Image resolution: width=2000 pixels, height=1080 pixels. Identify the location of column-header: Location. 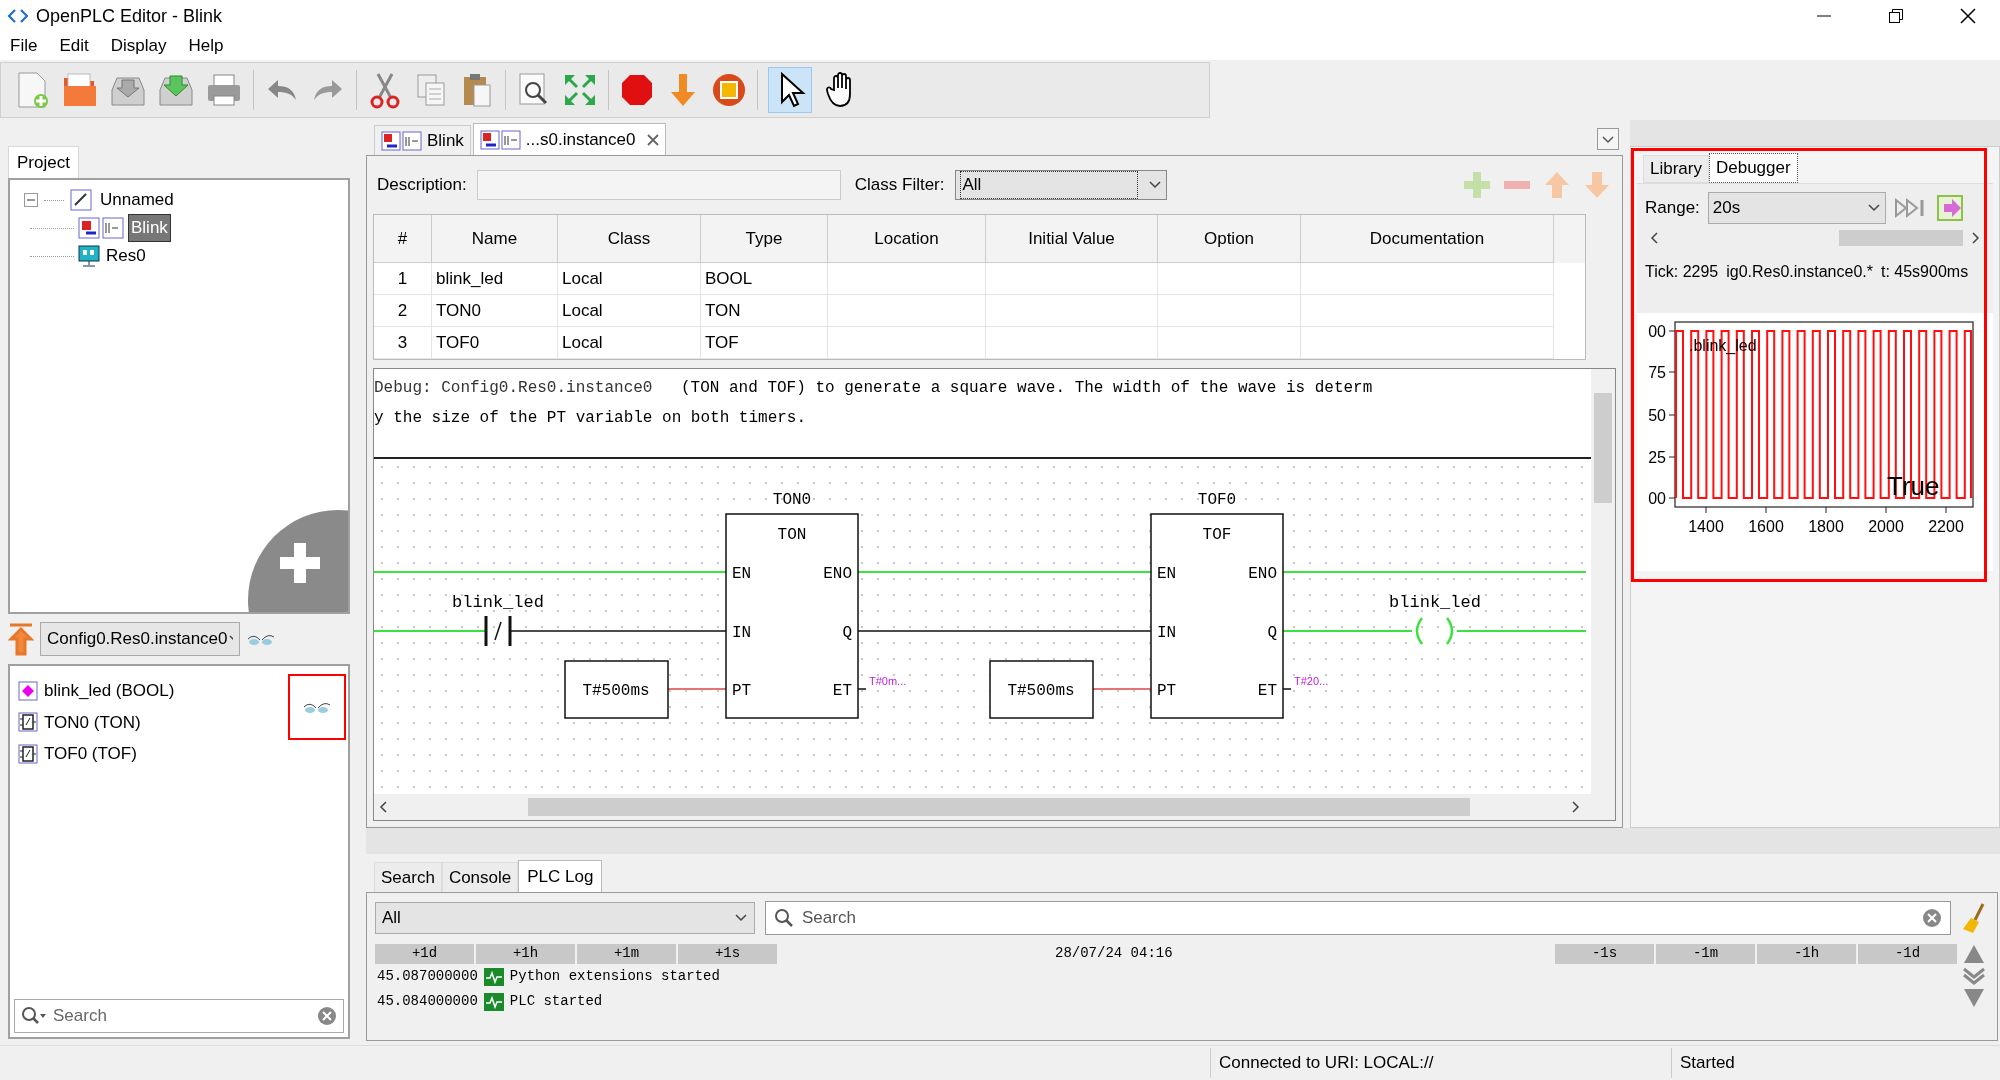
(907, 239).